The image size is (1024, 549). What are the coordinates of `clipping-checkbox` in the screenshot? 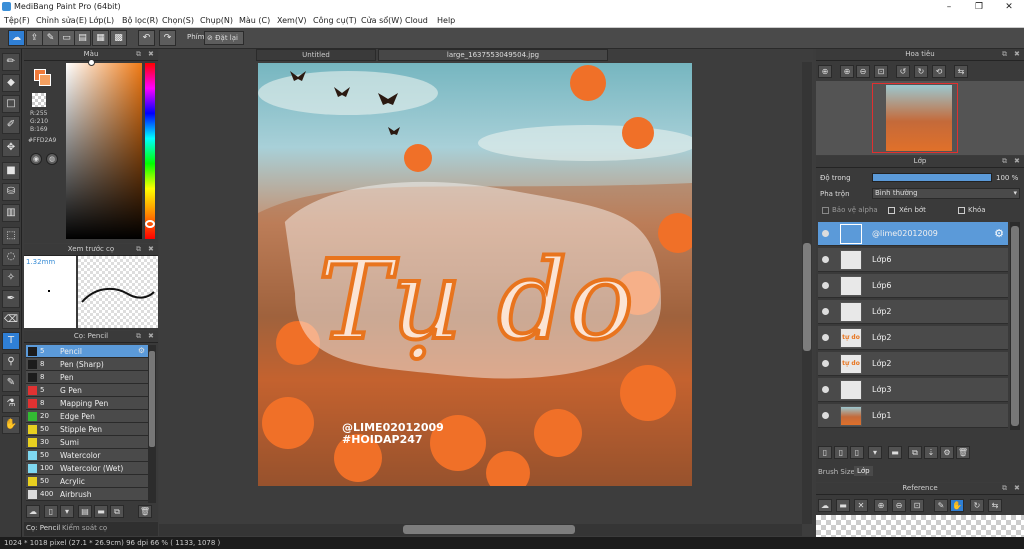 It's located at (891, 210).